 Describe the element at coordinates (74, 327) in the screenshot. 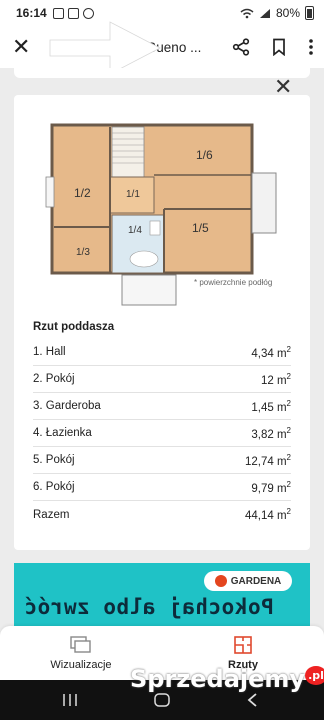

I see `rooms-title: Rzut poddasza` at that location.